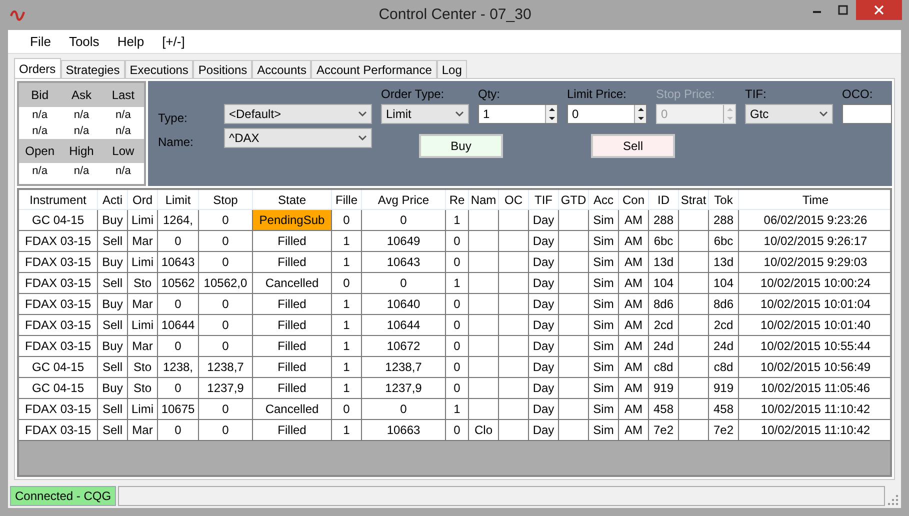 The image size is (909, 516). Describe the element at coordinates (130, 42) in the screenshot. I see `menu-item: Help` at that location.